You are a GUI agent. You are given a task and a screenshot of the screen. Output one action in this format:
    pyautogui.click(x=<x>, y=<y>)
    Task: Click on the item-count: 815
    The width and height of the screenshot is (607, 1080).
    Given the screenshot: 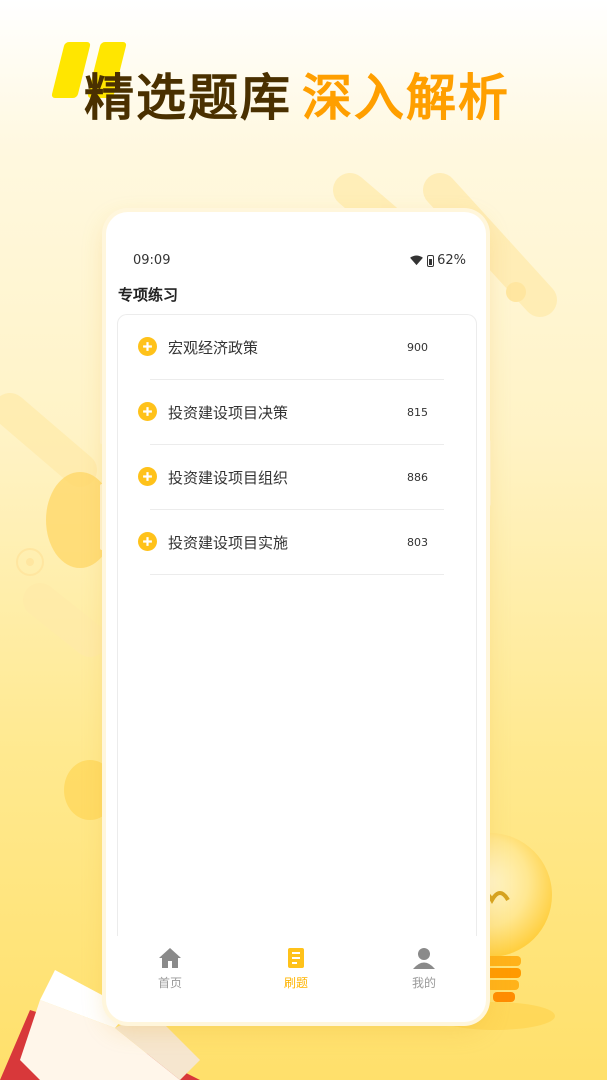 What is the action you would take?
    pyautogui.click(x=417, y=412)
    